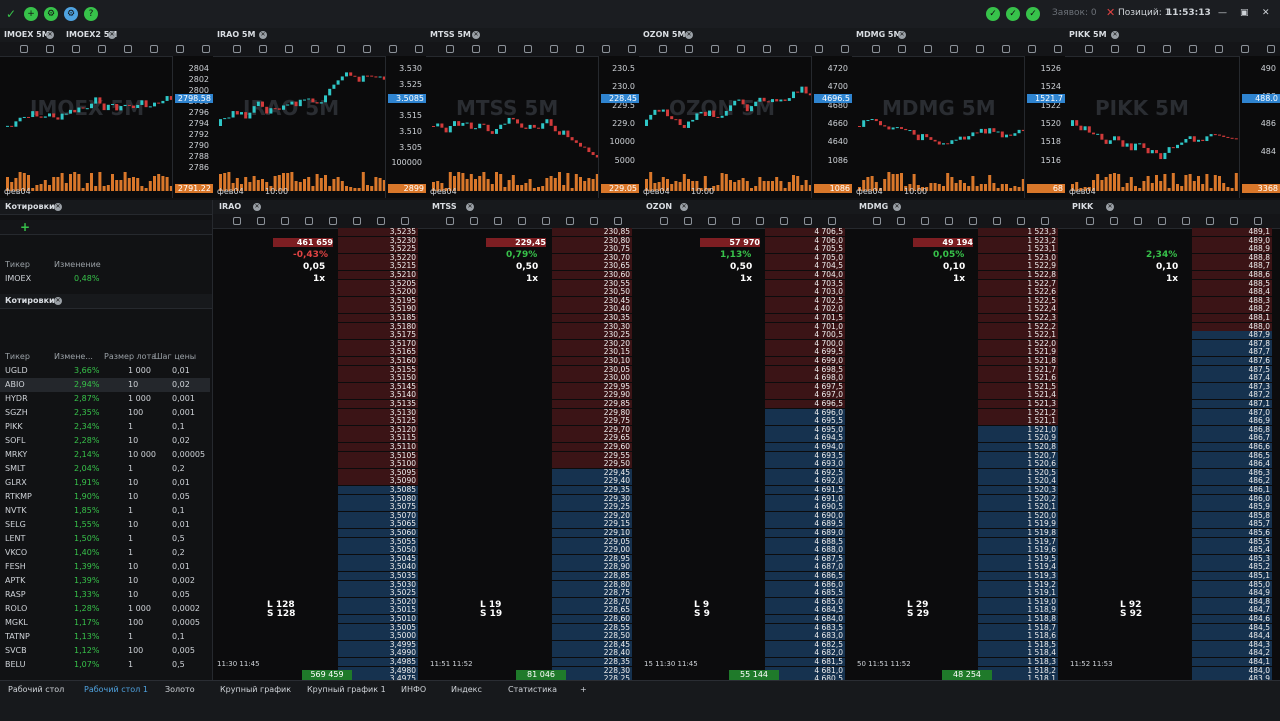  I want to click on table-row: HYDR 2,87% 1 000 0,001, so click(105, 399).